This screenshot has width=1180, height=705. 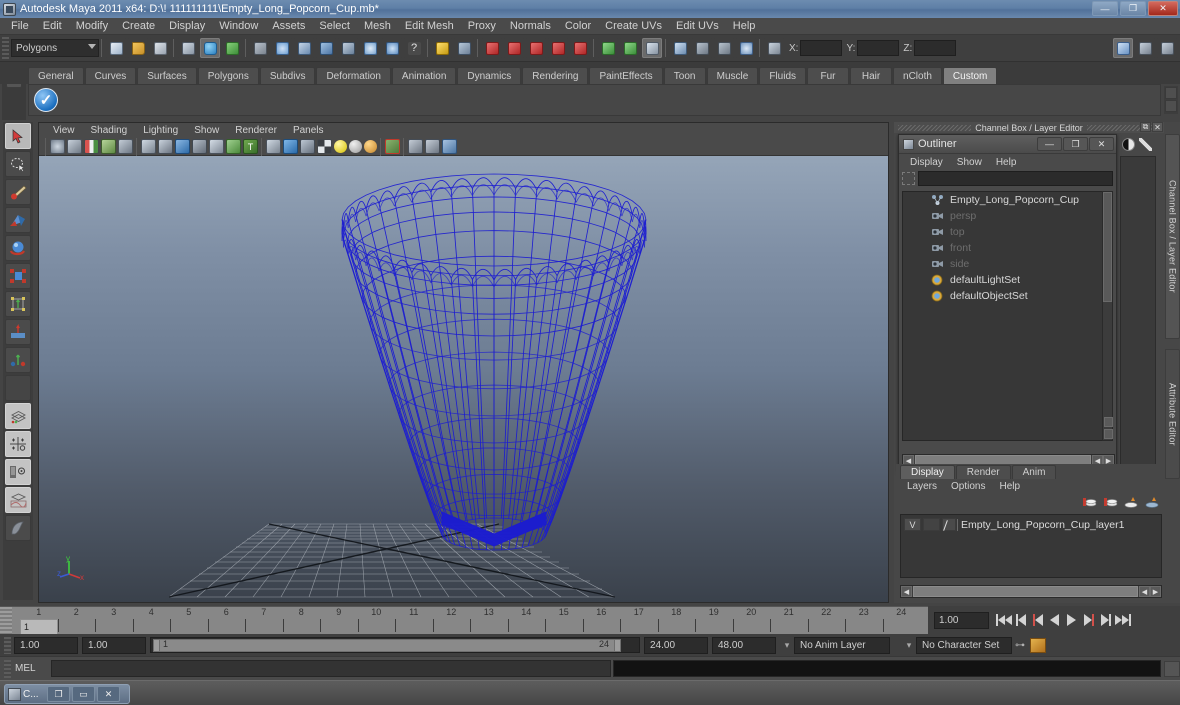 What do you see at coordinates (18, 192) in the screenshot?
I see `paint-select-tool` at bounding box center [18, 192].